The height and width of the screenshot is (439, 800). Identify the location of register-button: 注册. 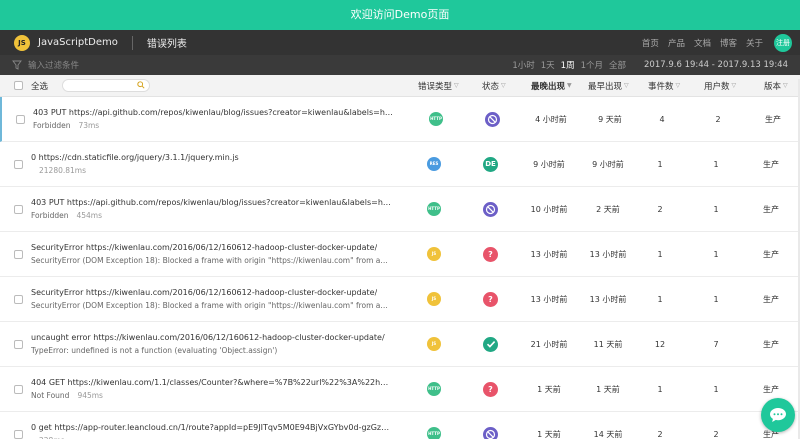
(783, 42).